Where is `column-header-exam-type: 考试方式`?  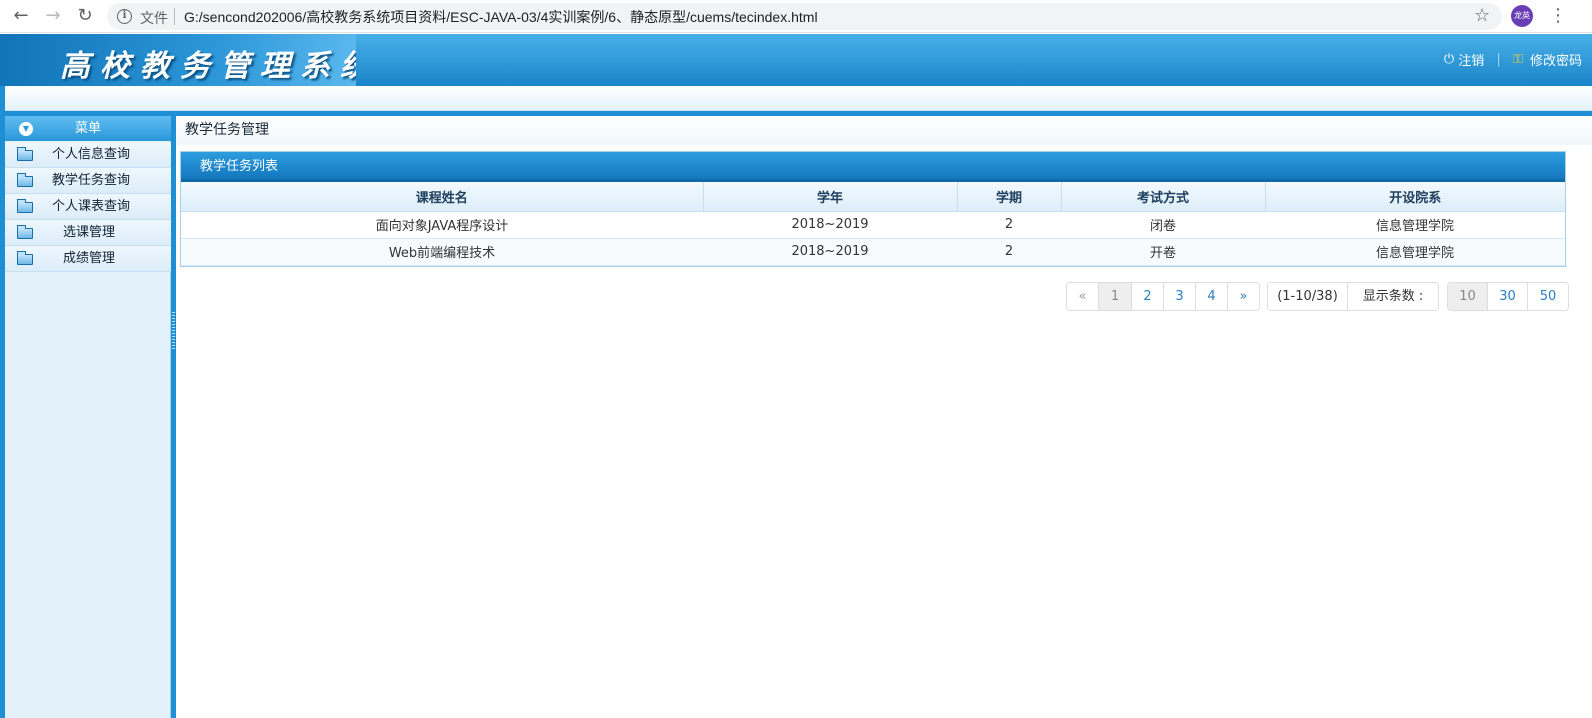
column-header-exam-type: 考试方式 is located at coordinates (1163, 197).